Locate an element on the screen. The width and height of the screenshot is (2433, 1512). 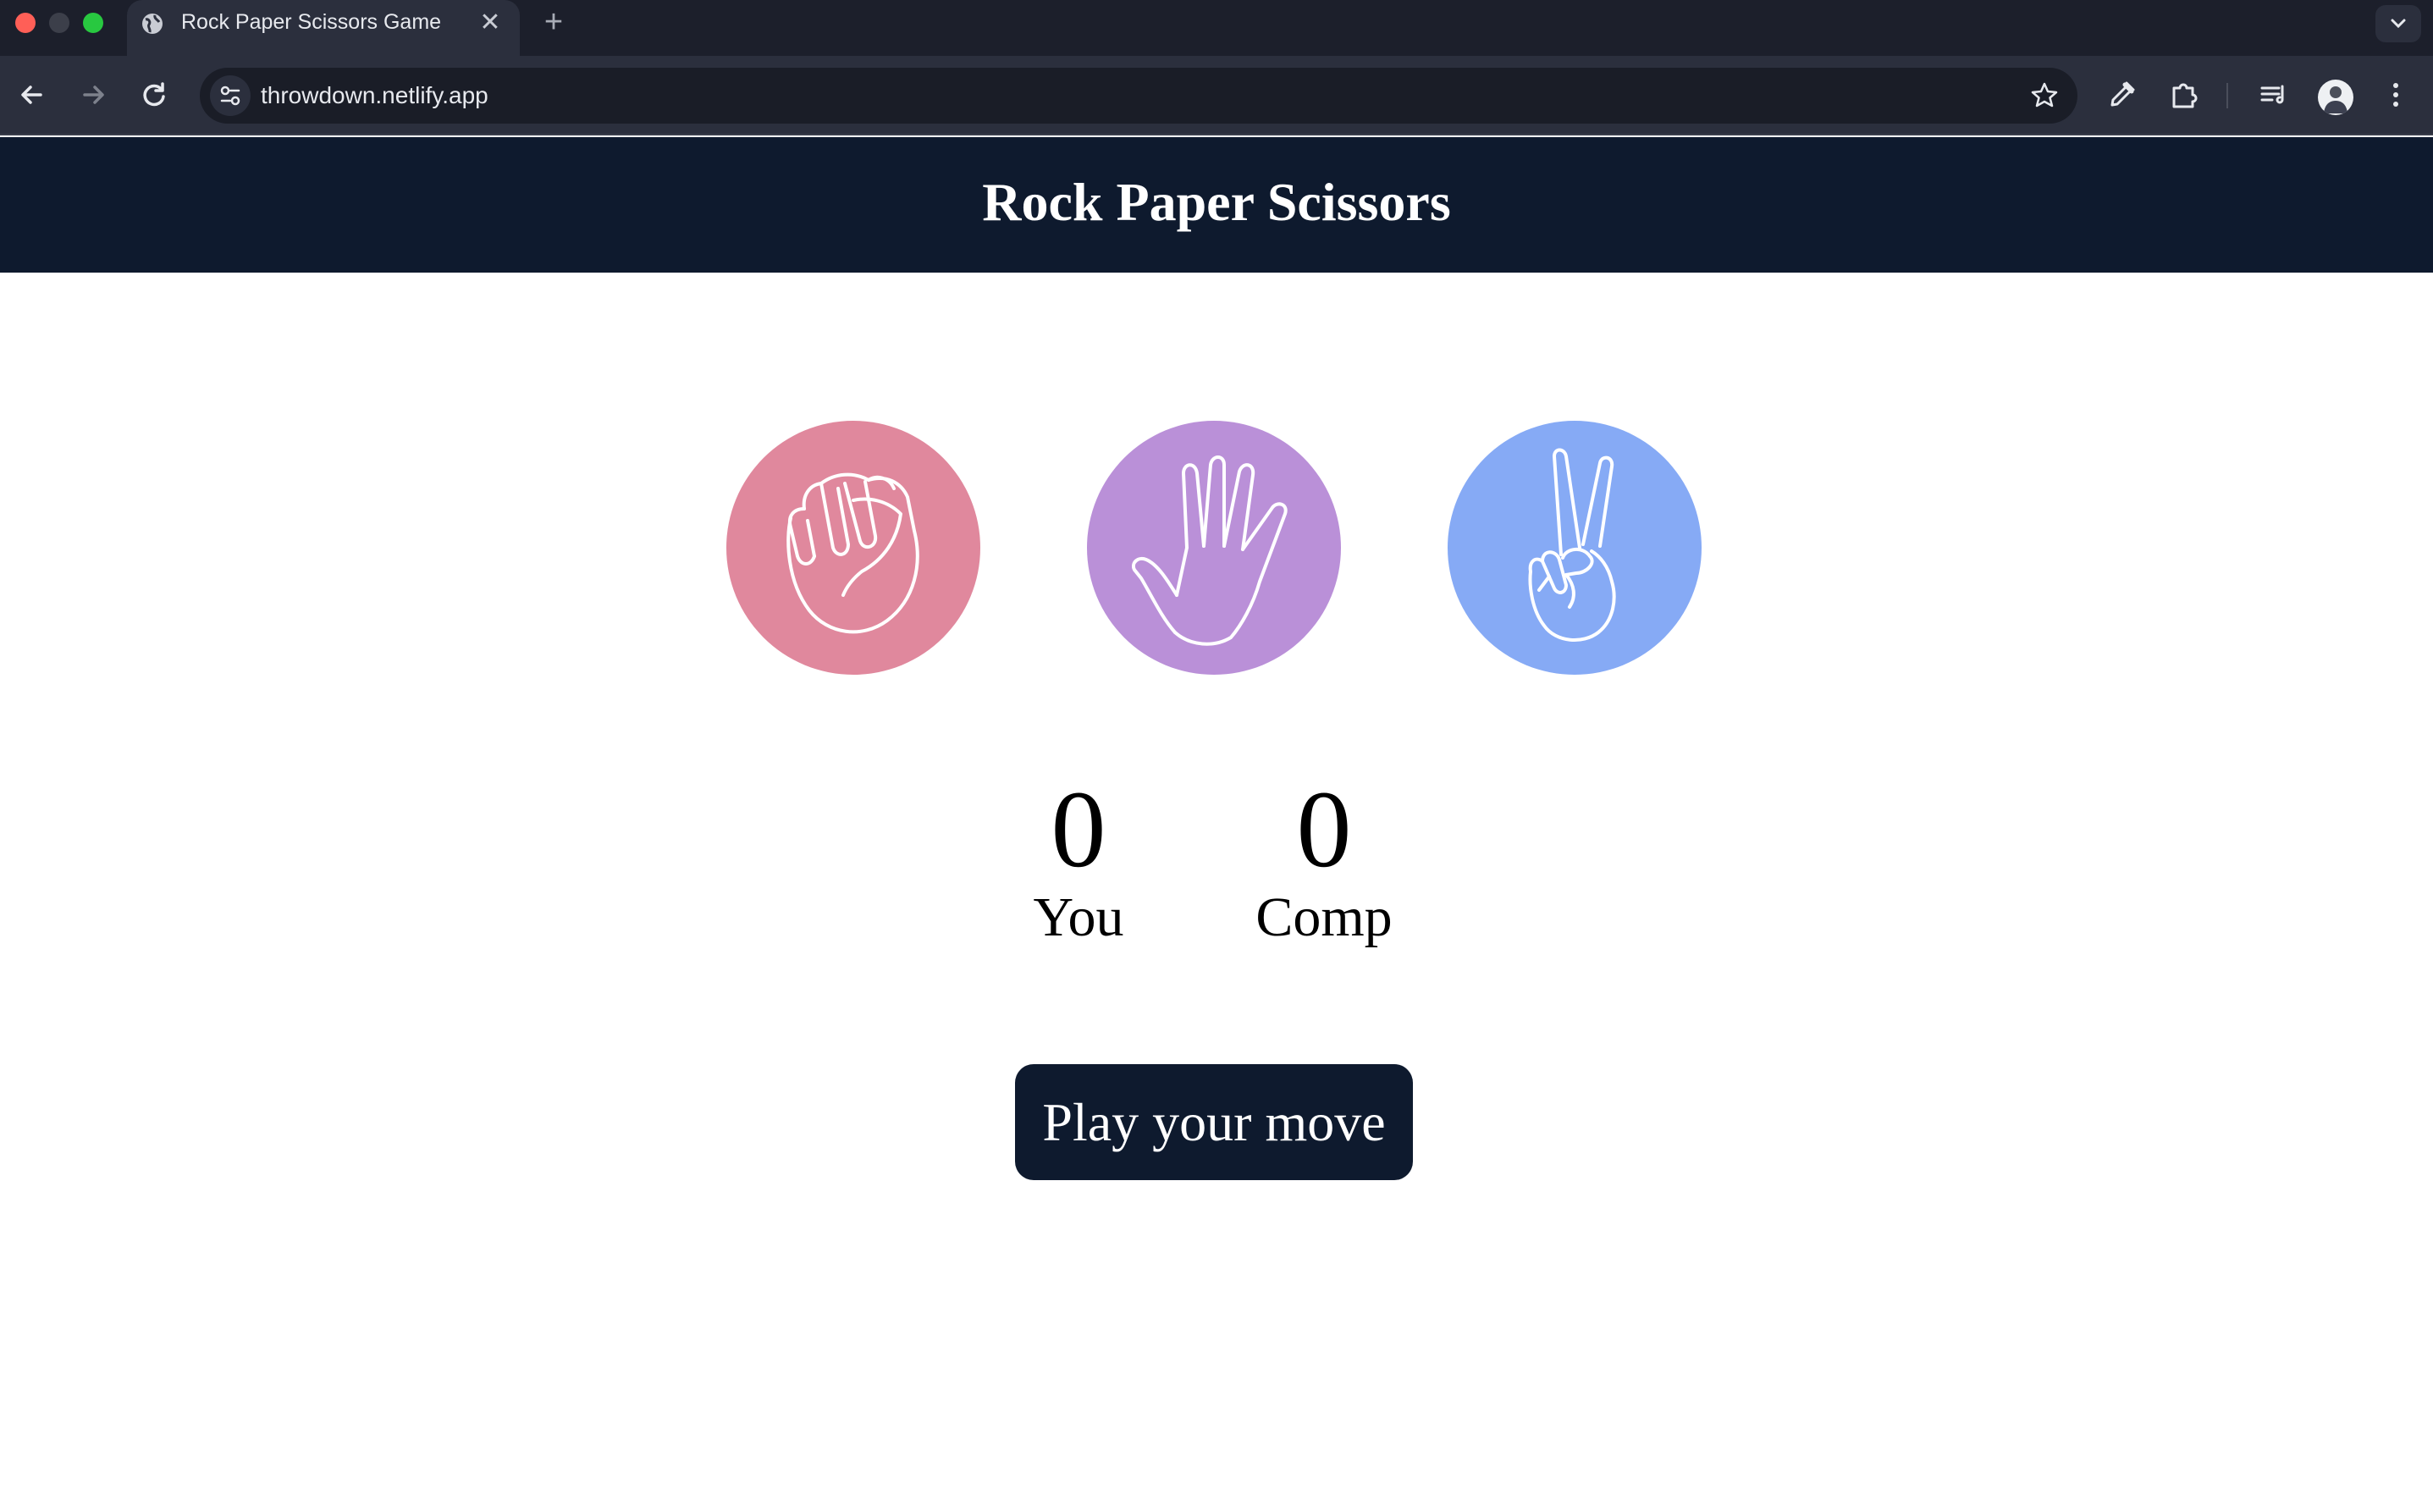
back-arrow-icon is located at coordinates (32, 94).